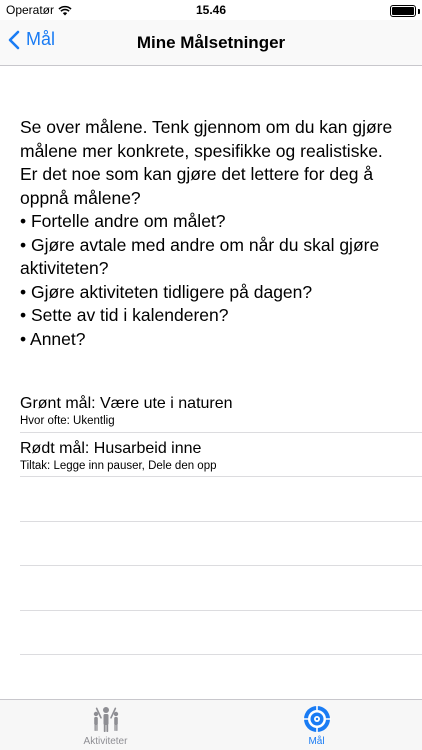 The height and width of the screenshot is (750, 422). What do you see at coordinates (419, 11) in the screenshot?
I see `battery-cap` at bounding box center [419, 11].